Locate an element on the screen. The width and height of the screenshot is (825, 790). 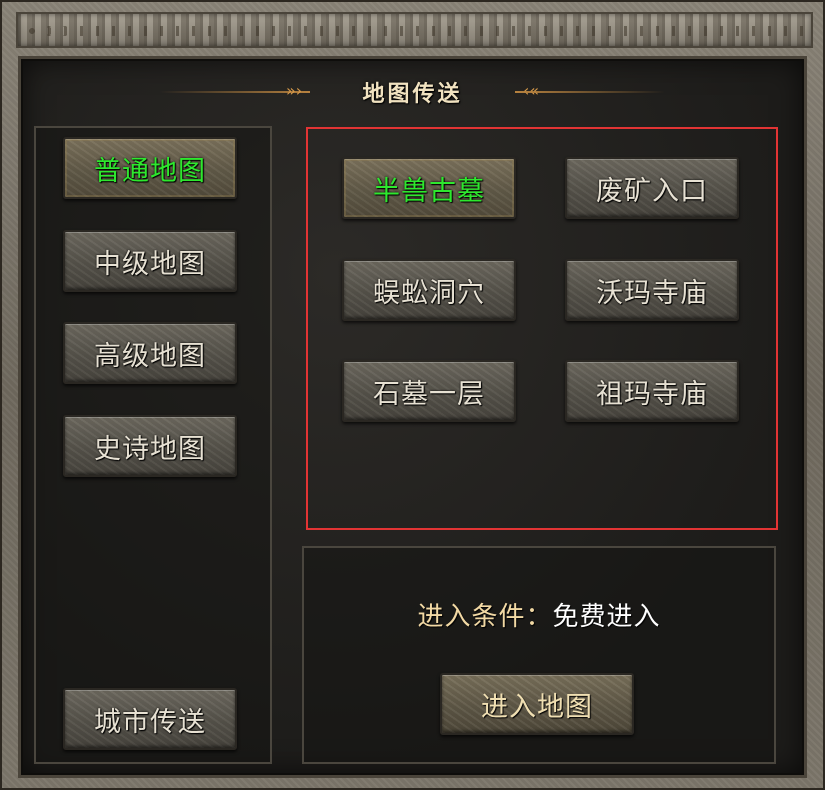
map-button: 半兽古墓 is located at coordinates (429, 188).